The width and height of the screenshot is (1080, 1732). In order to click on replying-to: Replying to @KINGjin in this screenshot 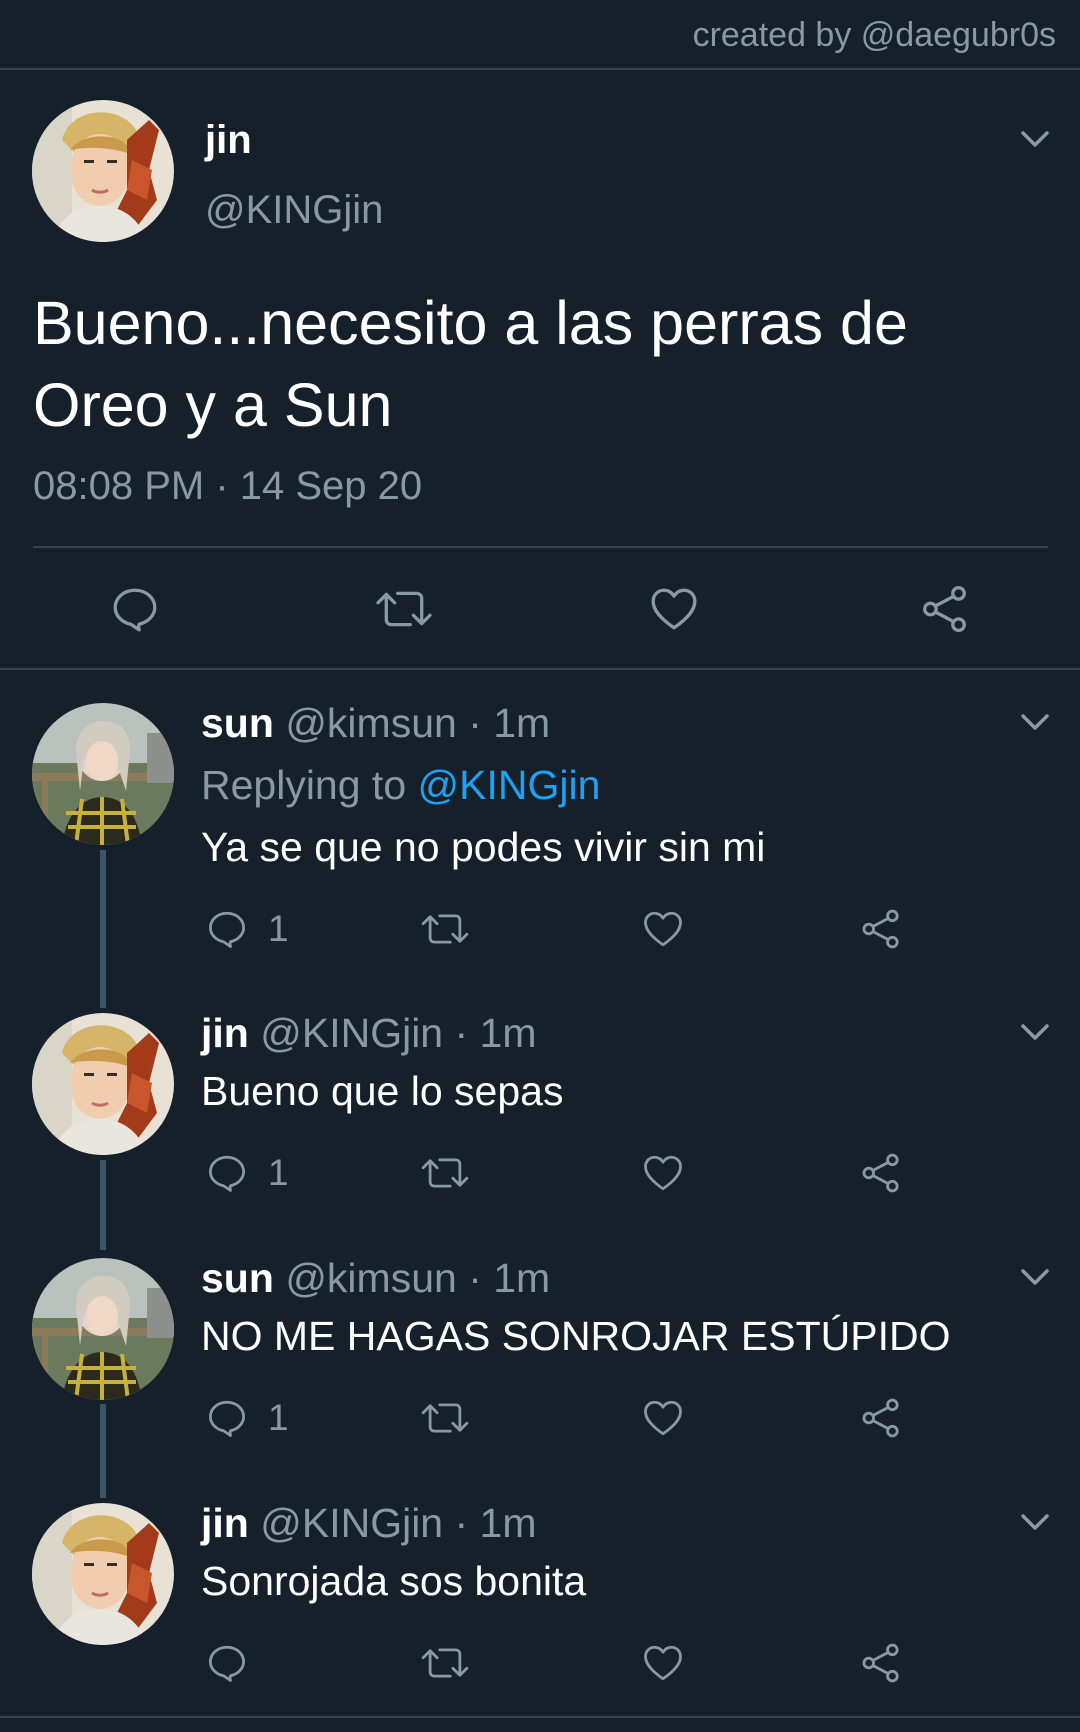, I will do `click(400, 785)`.